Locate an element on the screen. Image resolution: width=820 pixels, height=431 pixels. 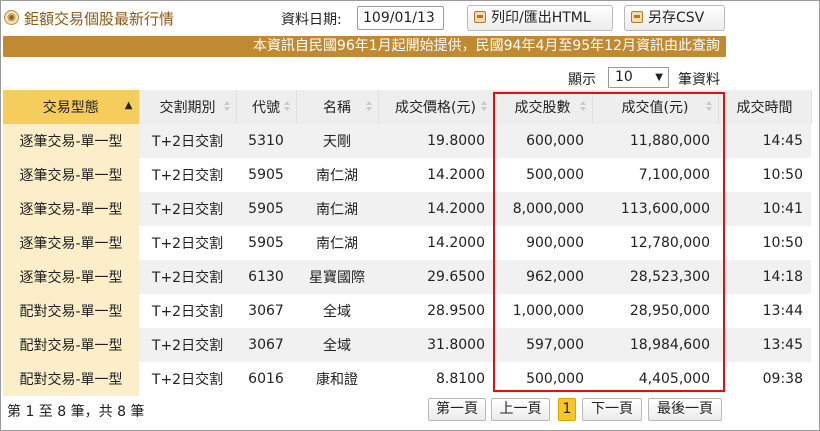
col-header-name: 名稱 is located at coordinates (337, 107).